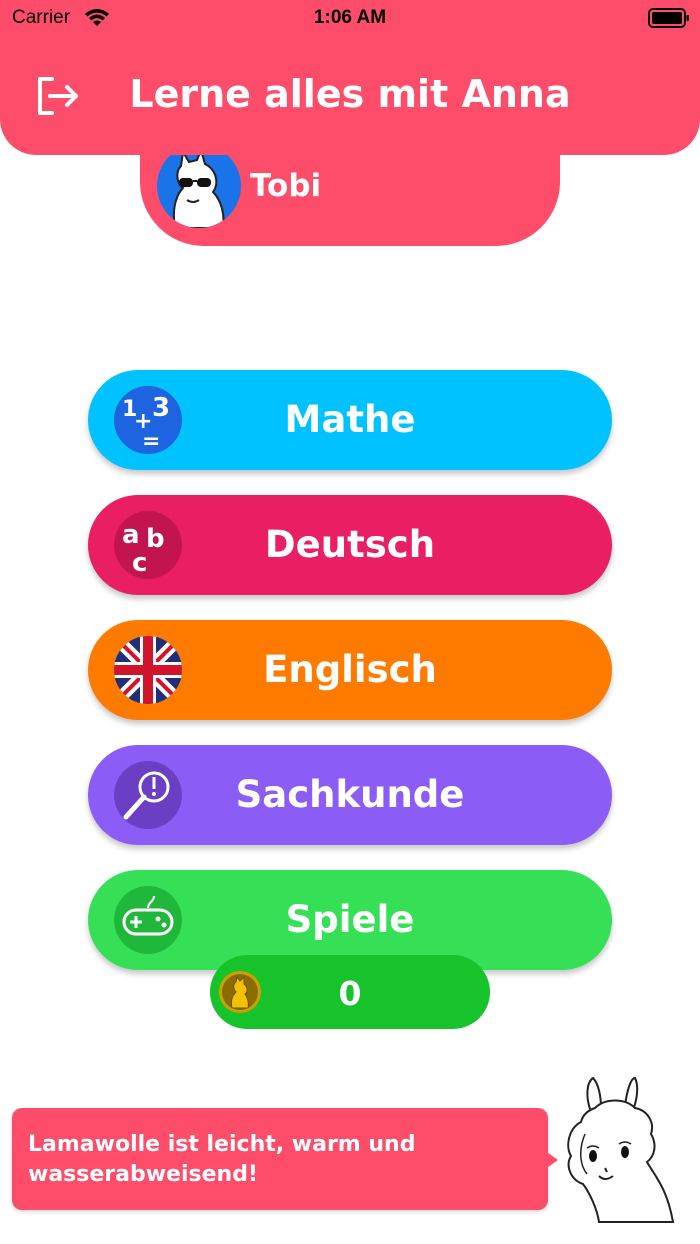 The image size is (700, 1244). I want to click on llama-mascot-icon, so click(621, 1149).